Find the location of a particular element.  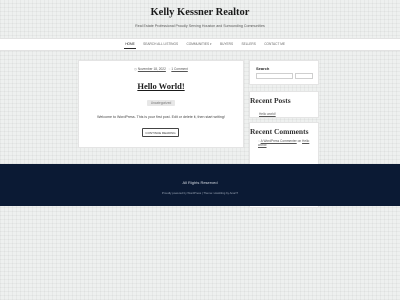

nav-item-home: Home is located at coordinates (130, 44).